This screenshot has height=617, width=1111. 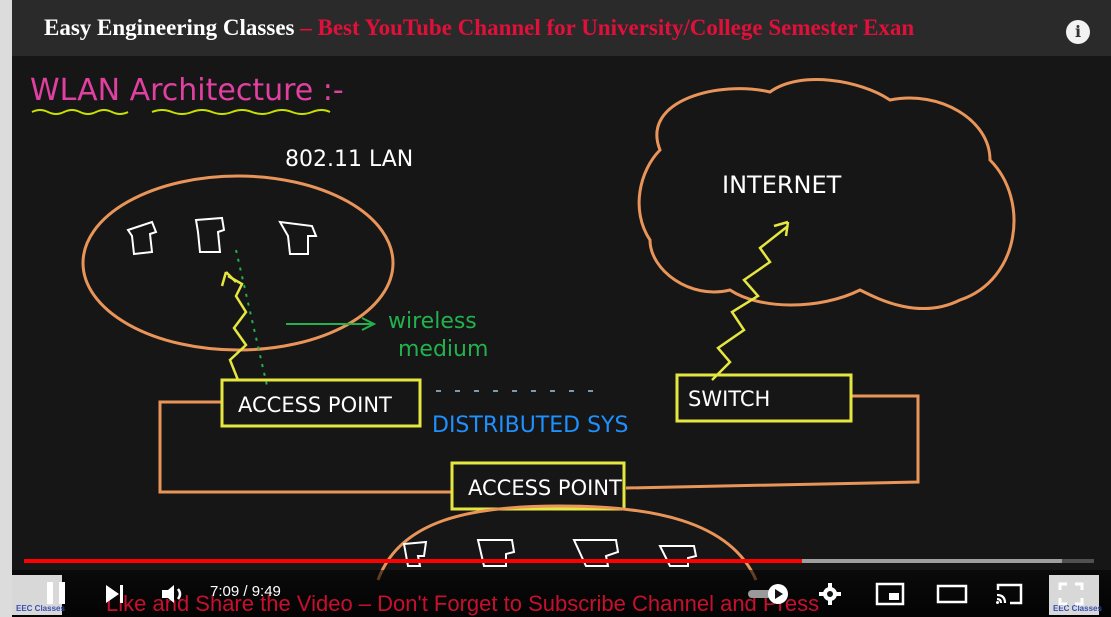 What do you see at coordinates (432, 321) in the screenshot?
I see `wireless-label: wireless` at bounding box center [432, 321].